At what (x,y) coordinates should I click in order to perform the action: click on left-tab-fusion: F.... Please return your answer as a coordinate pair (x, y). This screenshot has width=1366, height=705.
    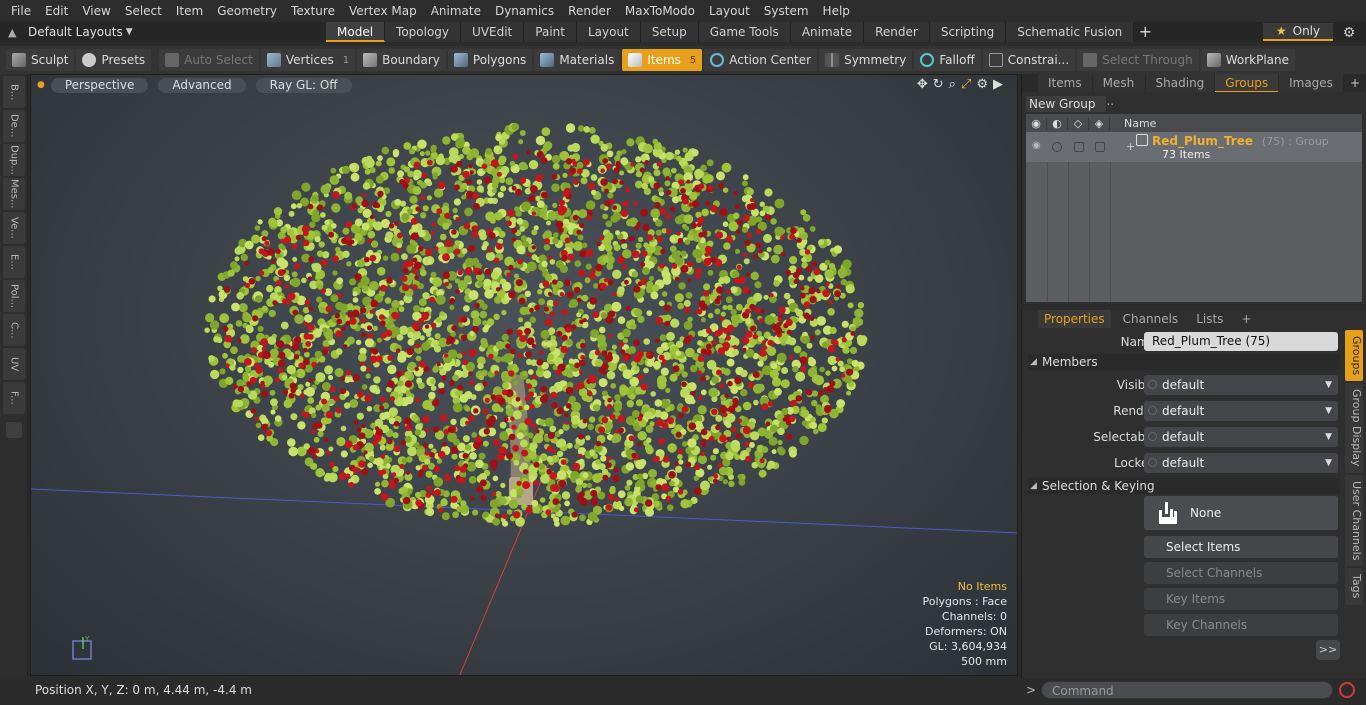
    Looking at the image, I should click on (14, 398).